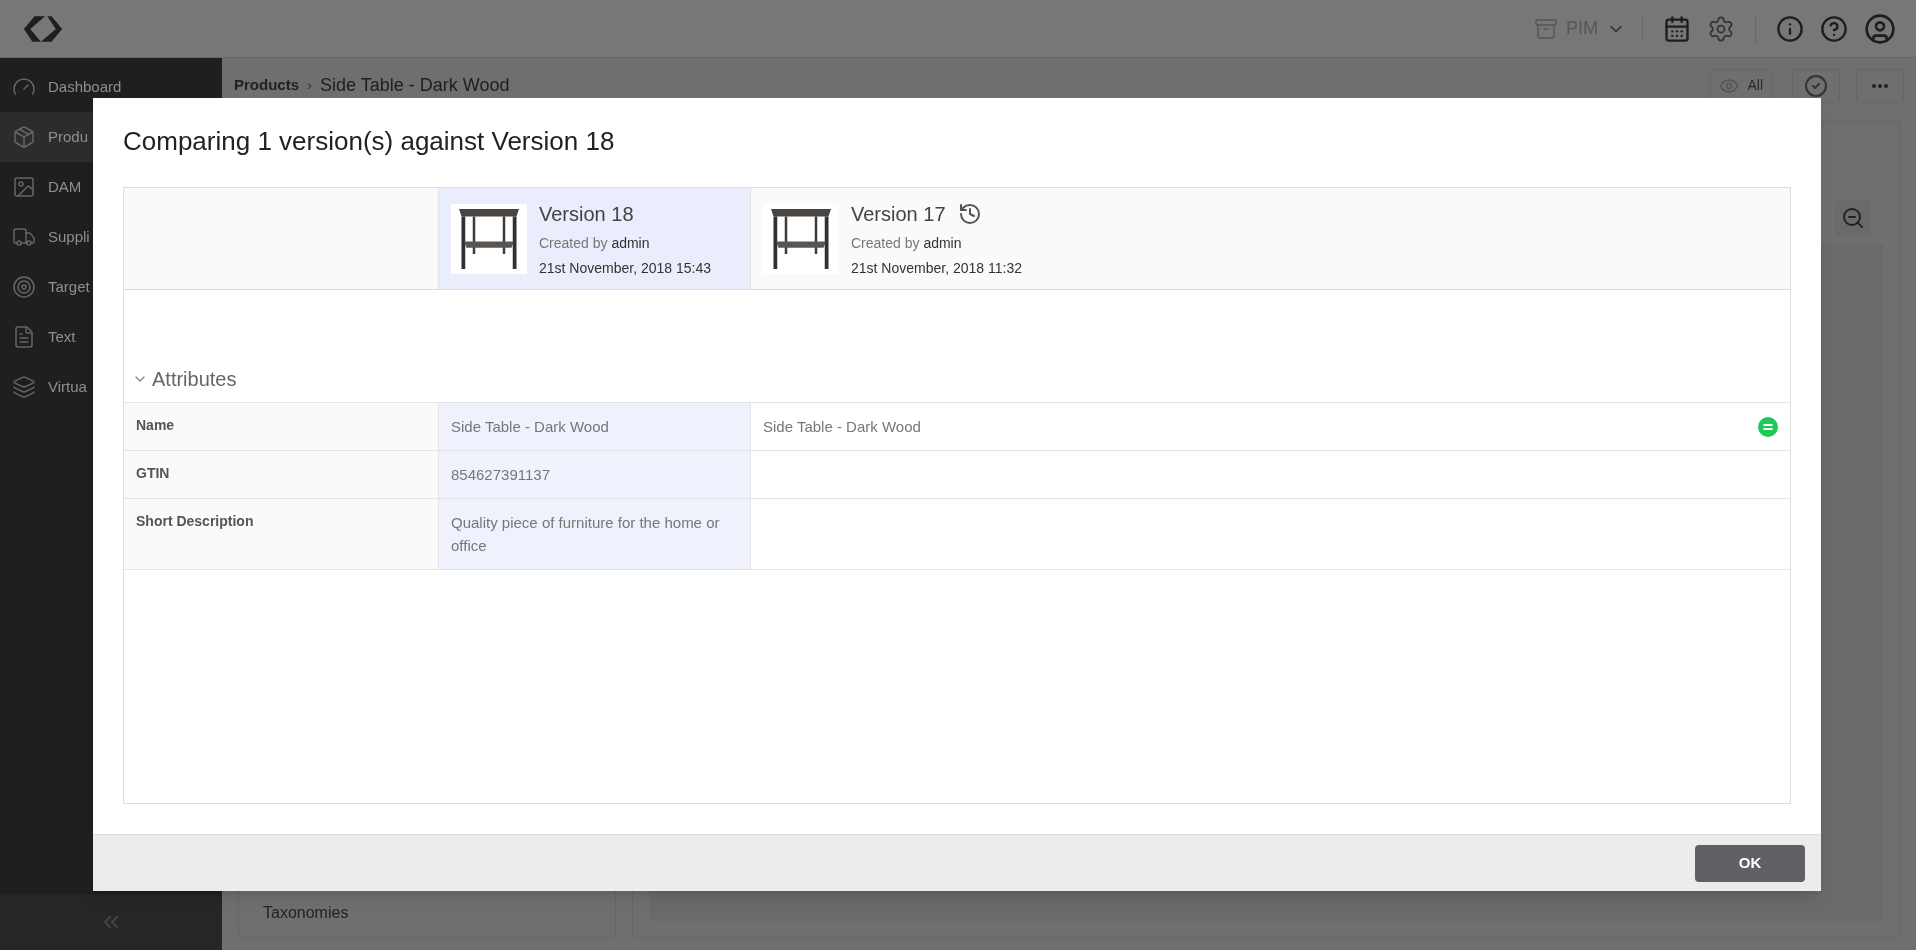 The height and width of the screenshot is (950, 1916). I want to click on attribute-value: Quality piece of furniture for the home or office, so click(586, 534).